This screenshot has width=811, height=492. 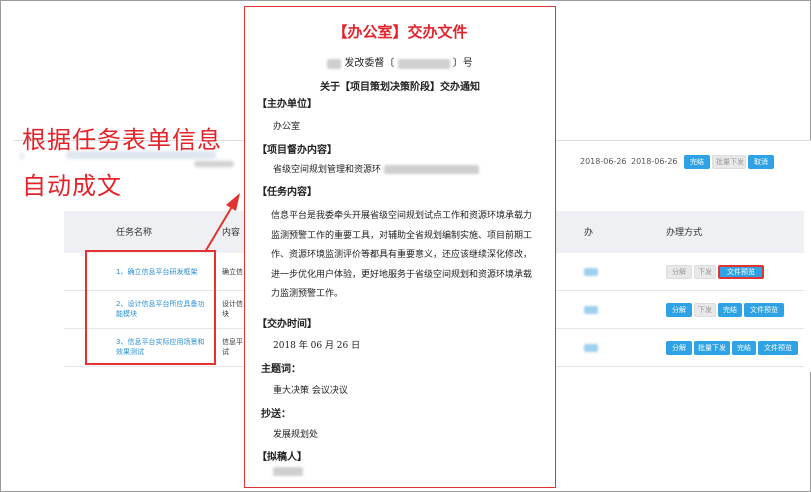 What do you see at coordinates (431, 169) in the screenshot?
I see `supervise-blur` at bounding box center [431, 169].